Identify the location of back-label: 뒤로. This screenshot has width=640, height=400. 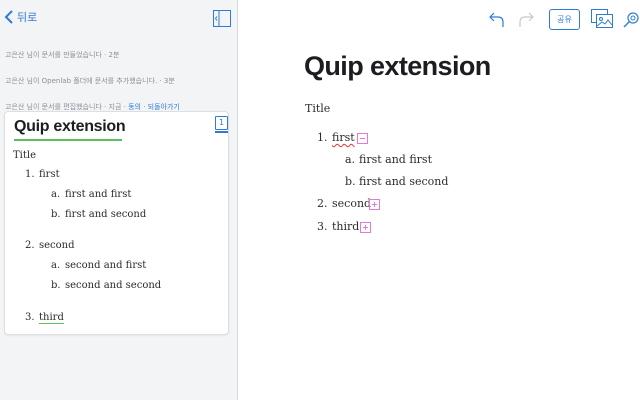
(27, 17).